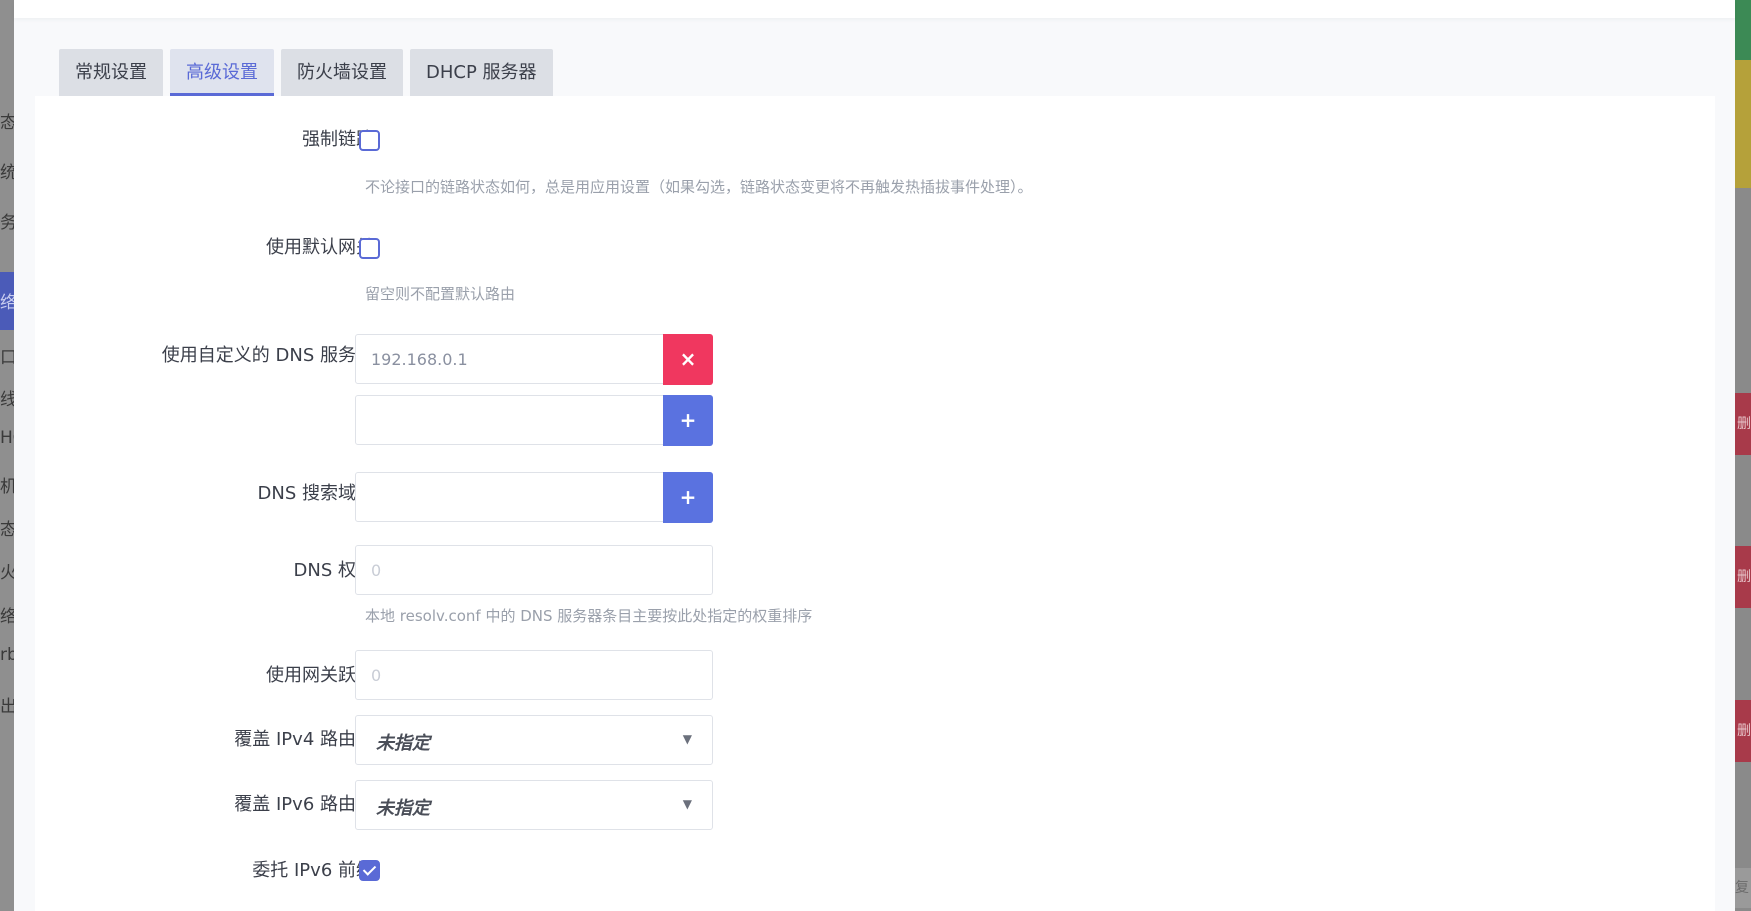 This screenshot has height=911, width=1751. What do you see at coordinates (510, 497) in the screenshot?
I see `dns-search-input` at bounding box center [510, 497].